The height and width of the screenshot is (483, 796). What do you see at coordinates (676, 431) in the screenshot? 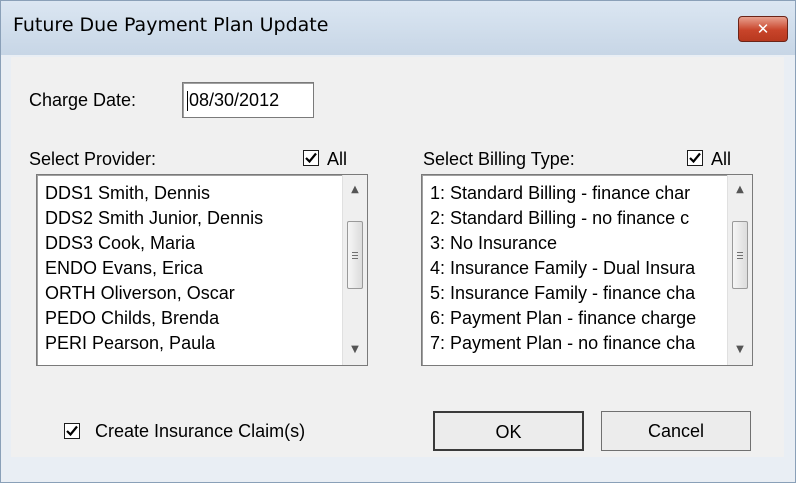
I see `cancel-button: Cancel` at bounding box center [676, 431].